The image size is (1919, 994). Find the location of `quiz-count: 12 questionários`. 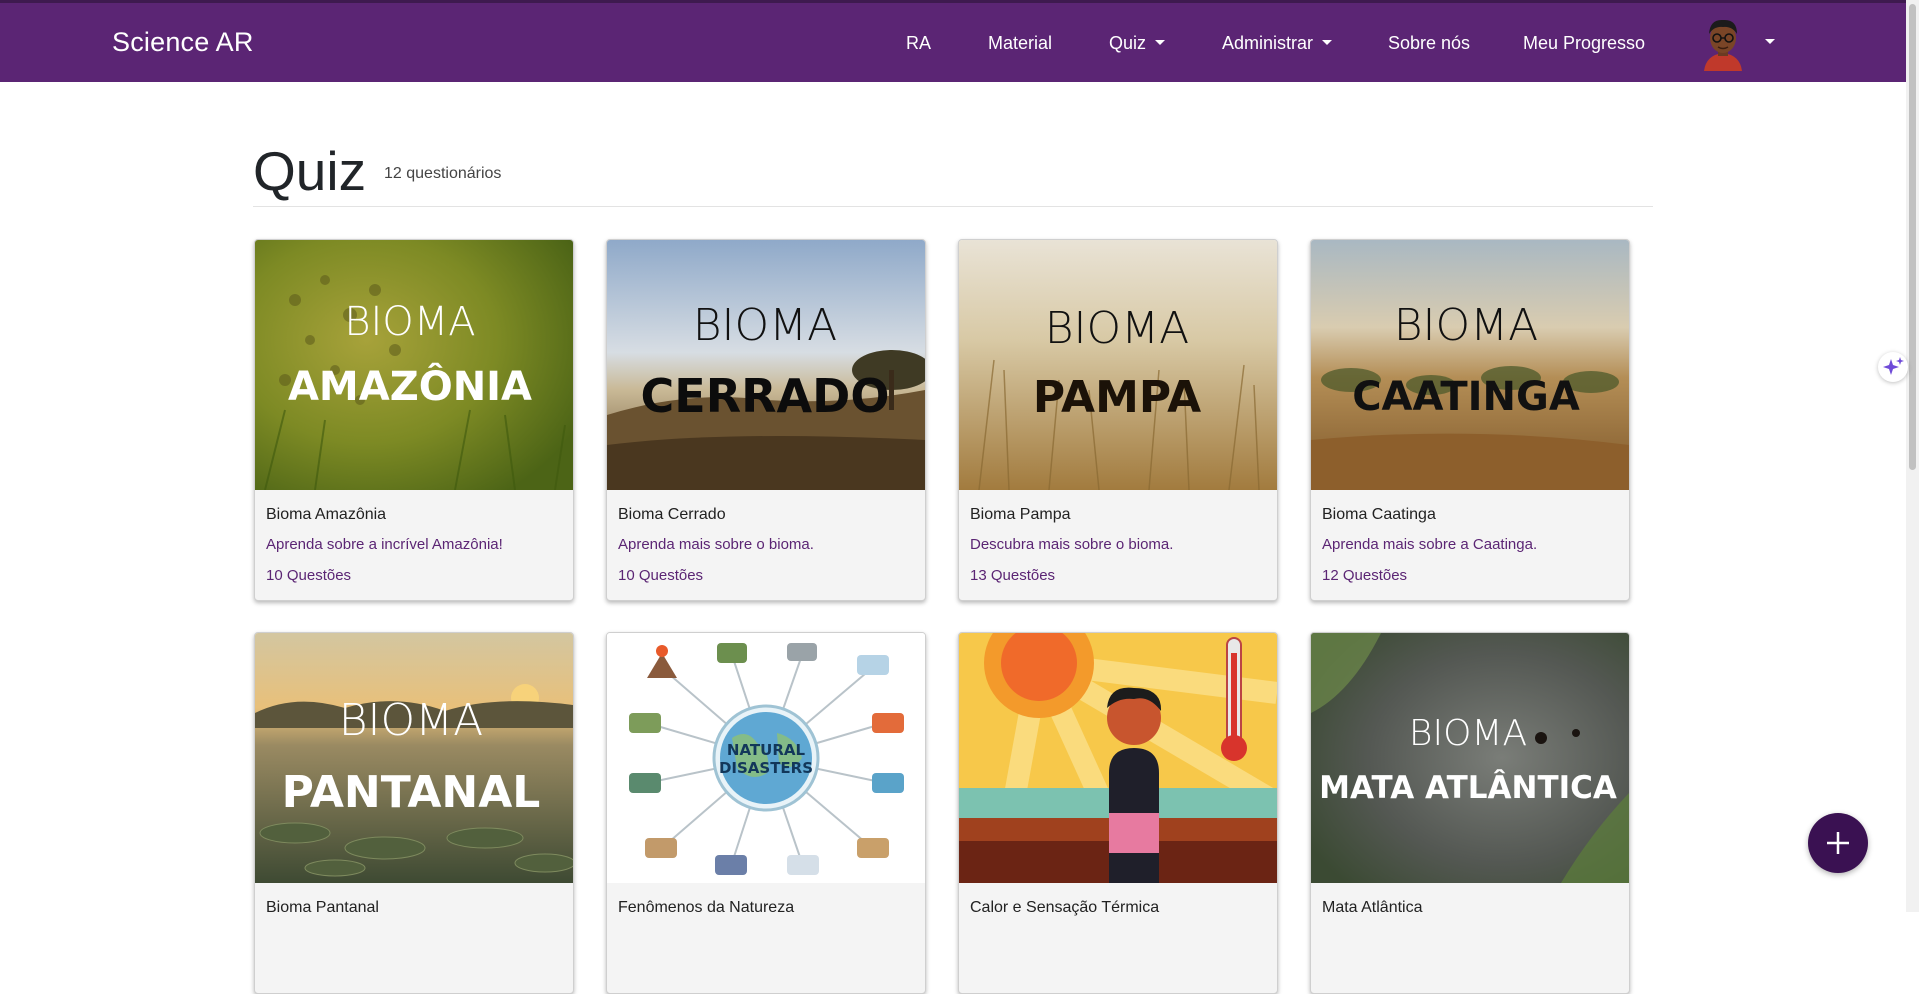

quiz-count: 12 questionários is located at coordinates (443, 173).